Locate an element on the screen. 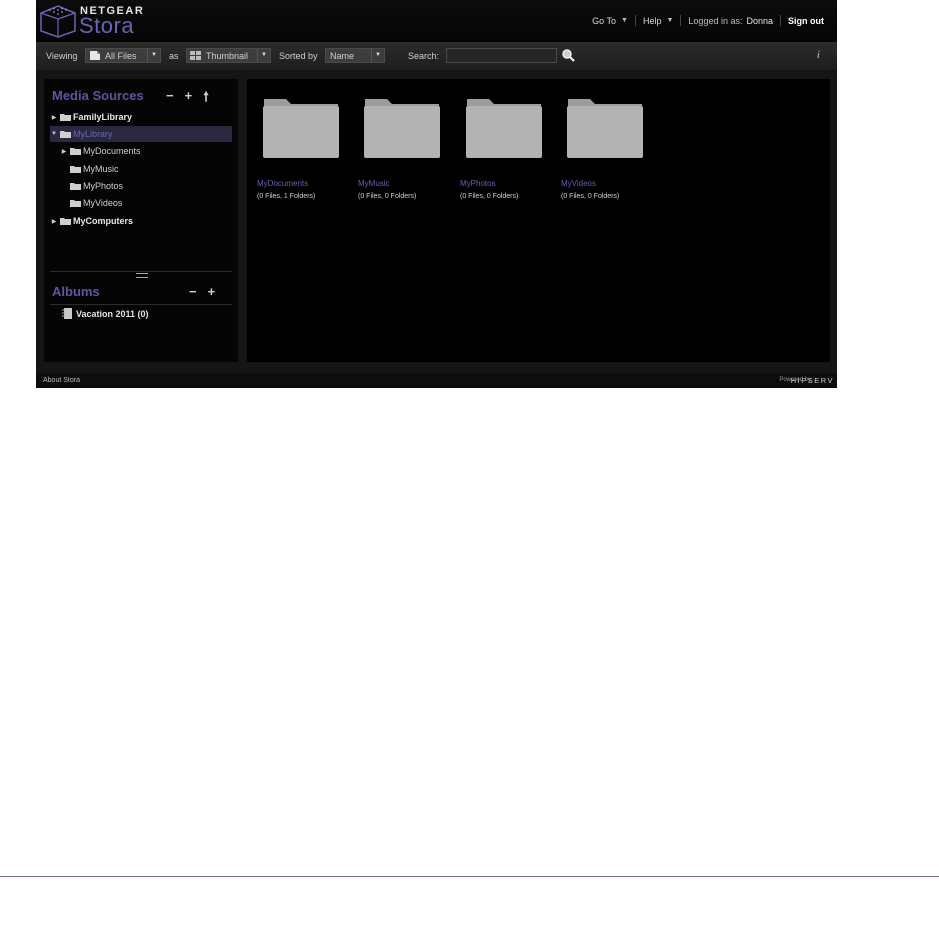  search-icon is located at coordinates (568, 55).